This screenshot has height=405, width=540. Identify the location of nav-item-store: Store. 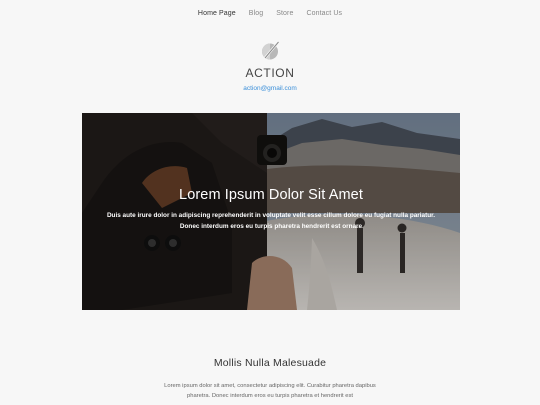
(284, 13).